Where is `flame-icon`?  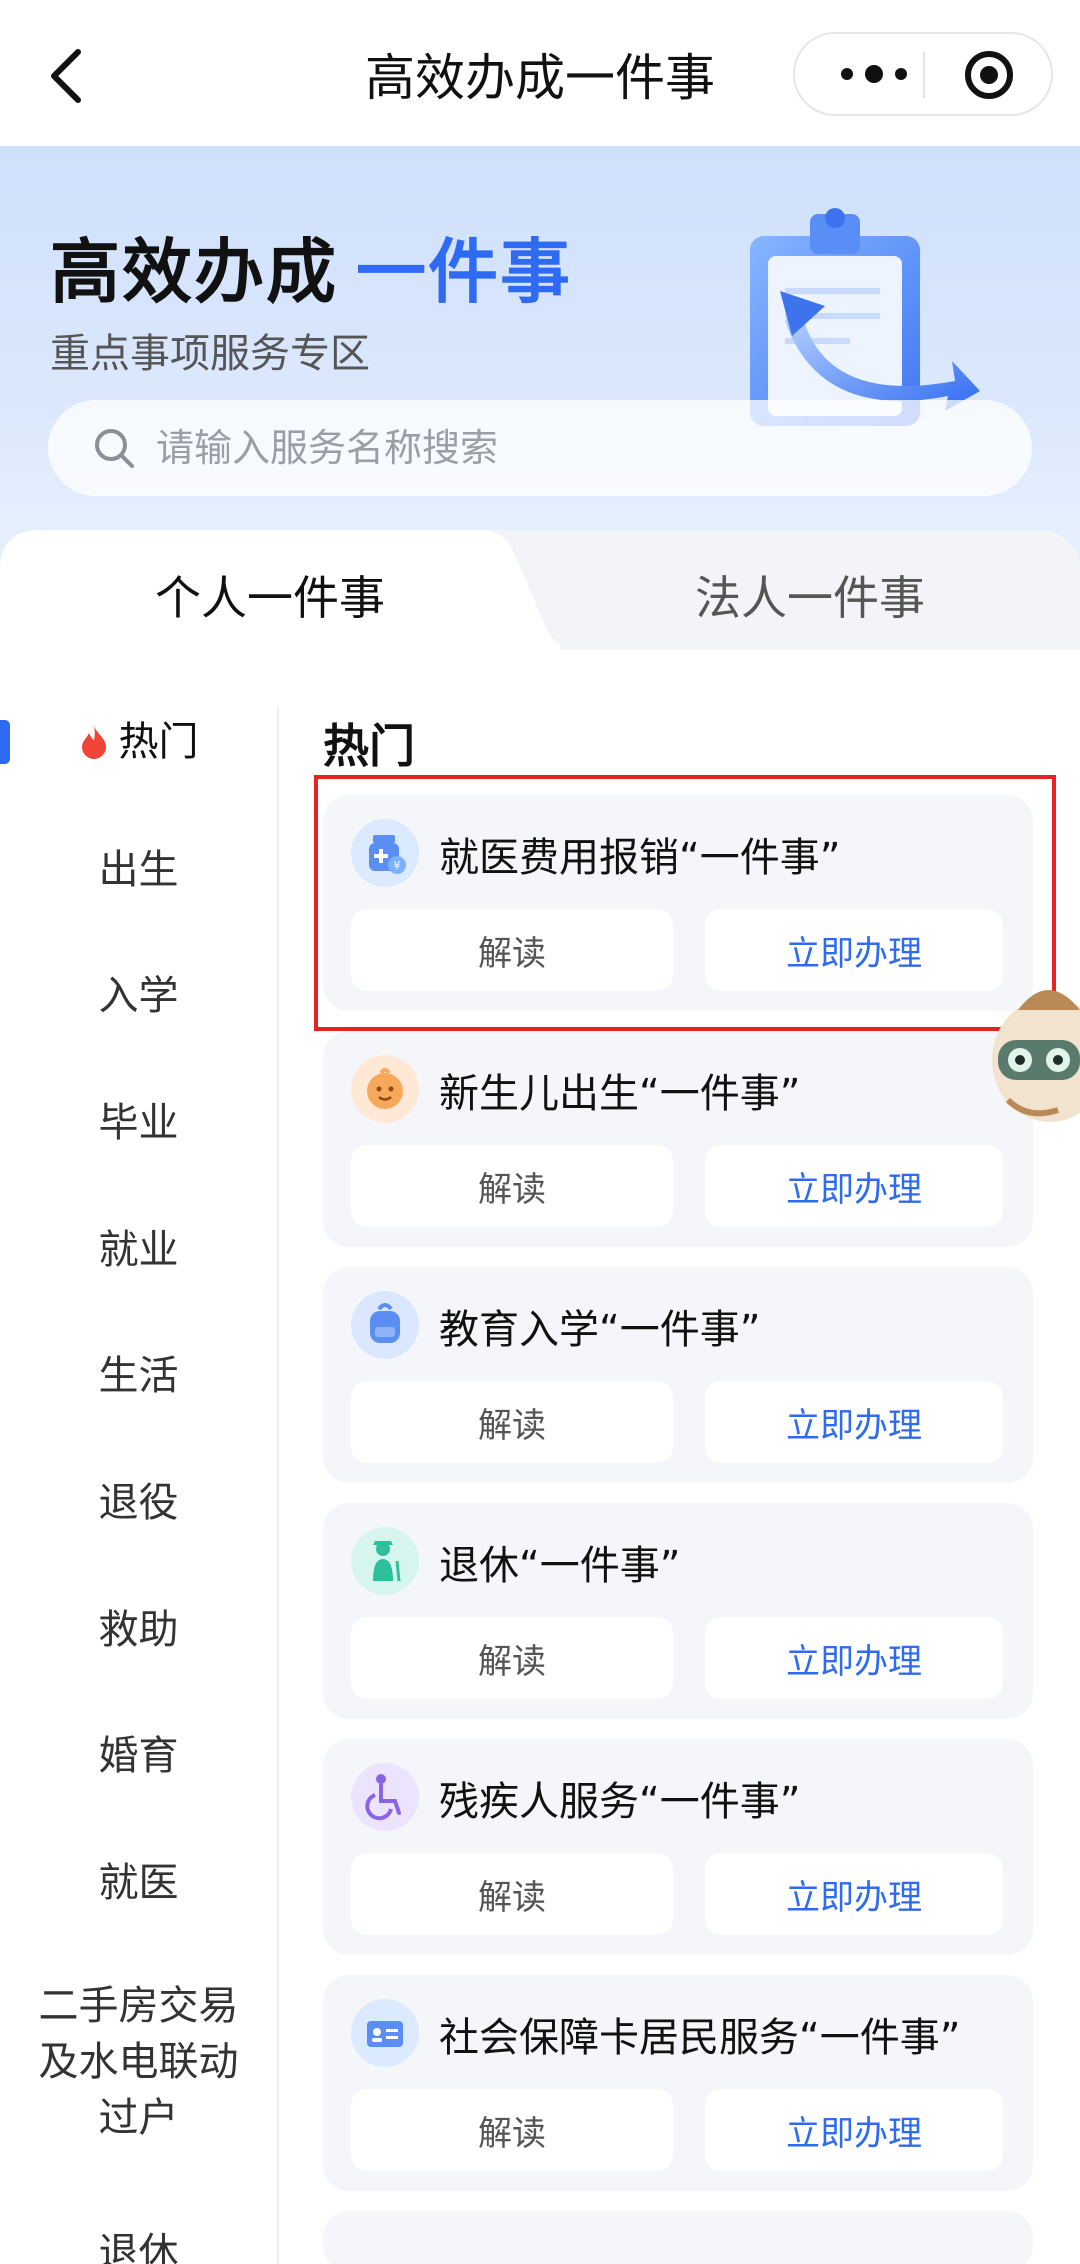 flame-icon is located at coordinates (93, 742).